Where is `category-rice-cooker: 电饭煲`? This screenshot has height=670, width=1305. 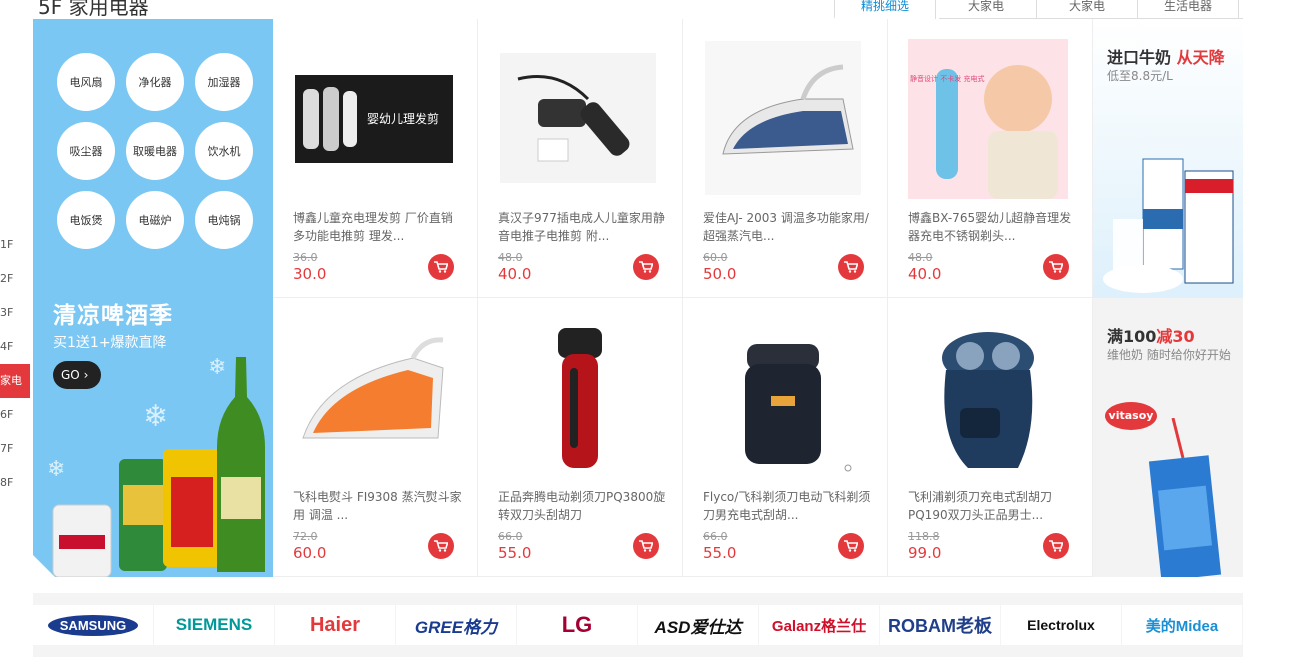 category-rice-cooker: 电饭煲 is located at coordinates (86, 220).